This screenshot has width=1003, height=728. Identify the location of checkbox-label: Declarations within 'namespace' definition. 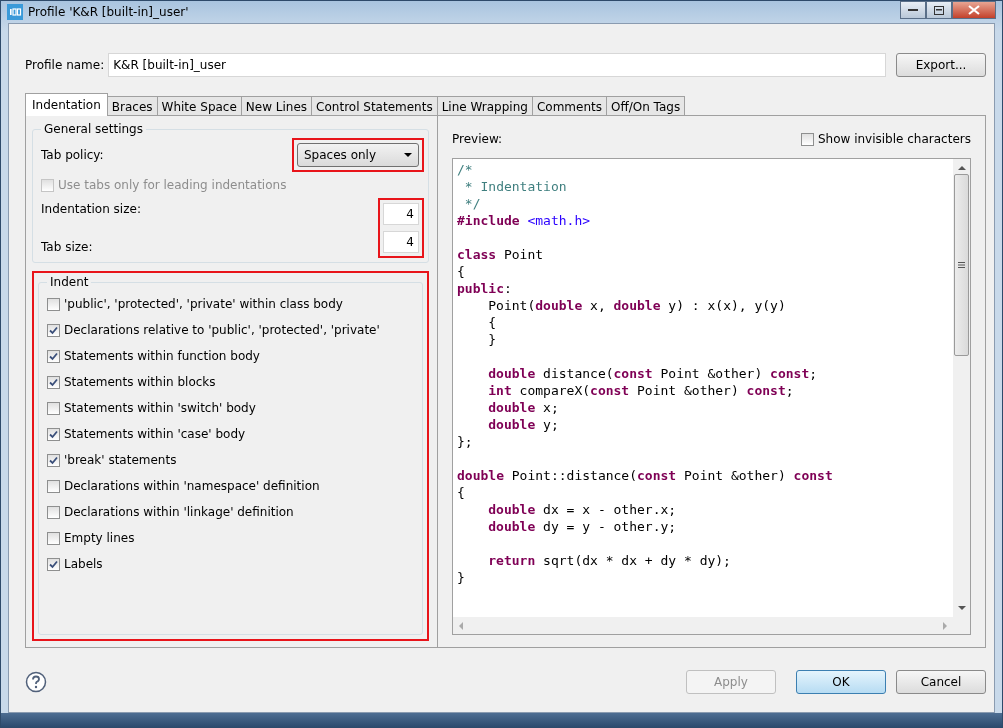
(192, 486).